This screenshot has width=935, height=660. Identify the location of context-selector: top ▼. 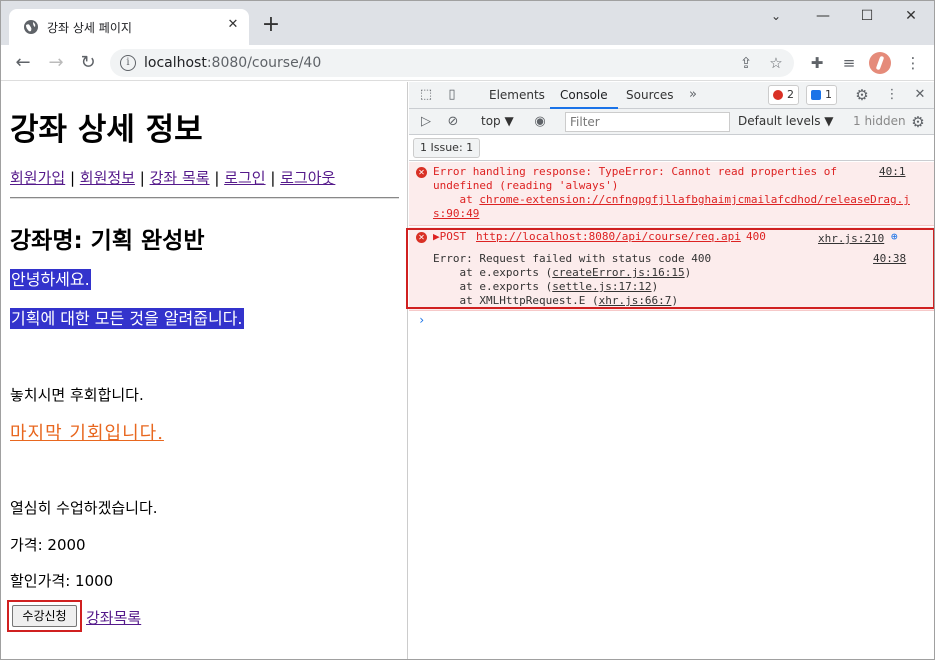
(497, 121).